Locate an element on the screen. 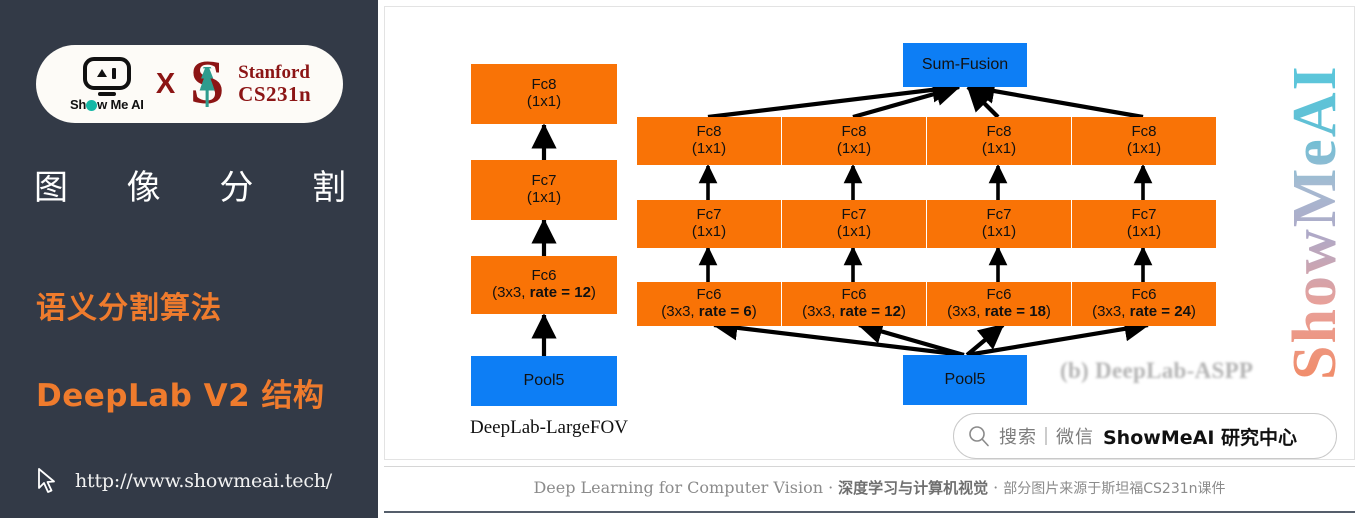  node-aspp-b1-fc8: Fc8 (1x1) is located at coordinates (709, 141).